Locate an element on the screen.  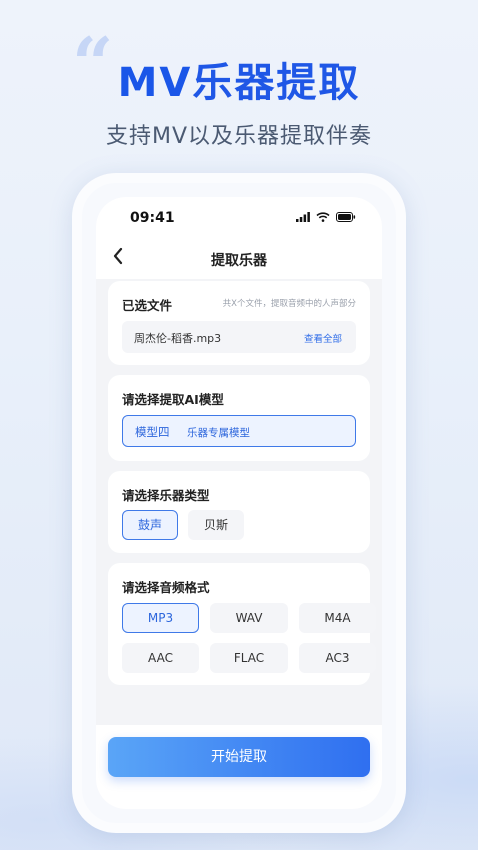
view-all-link: 查看全部 is located at coordinates (323, 338).